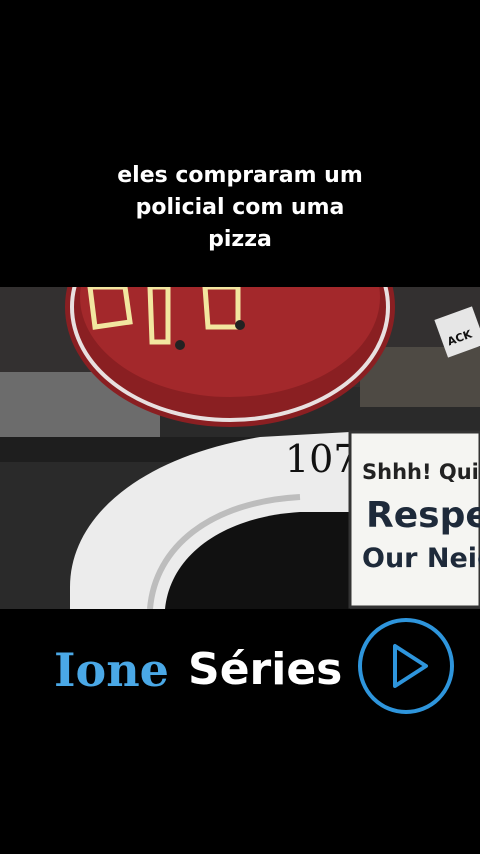 The height and width of the screenshot is (854, 480). What do you see at coordinates (410, 666) in the screenshot?
I see `play-icon` at bounding box center [410, 666].